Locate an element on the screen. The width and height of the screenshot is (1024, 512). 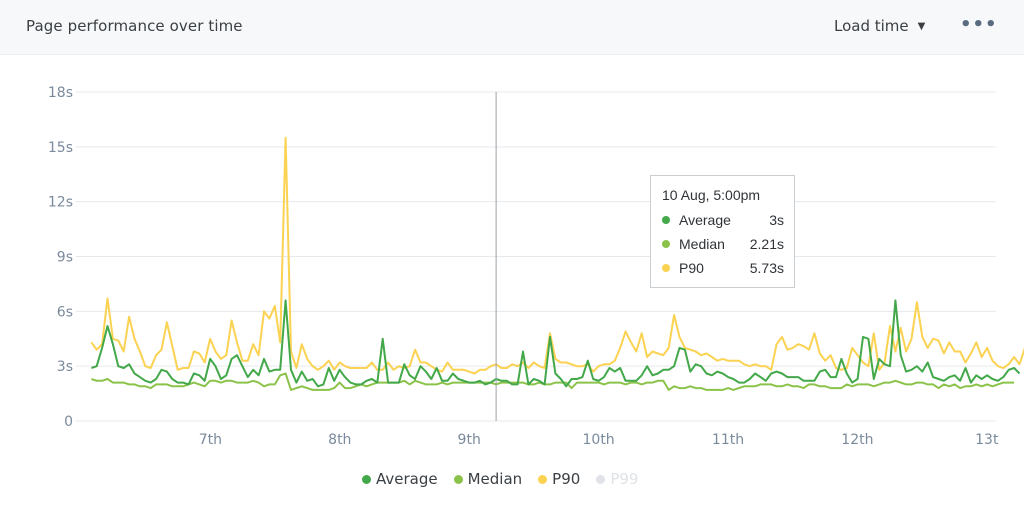
y-tick-label: 15s is located at coordinates (60, 148).